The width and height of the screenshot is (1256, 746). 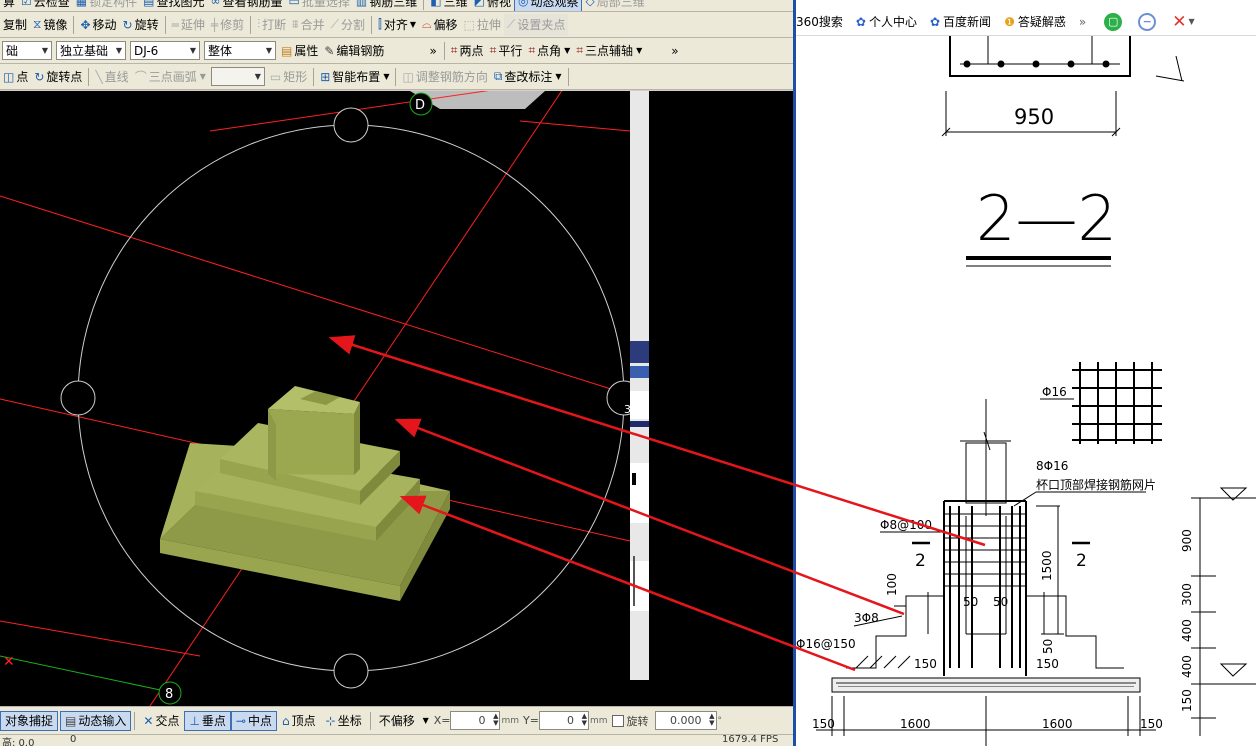 I want to click on trim-button: ╪ 修剪, so click(x=227, y=25).